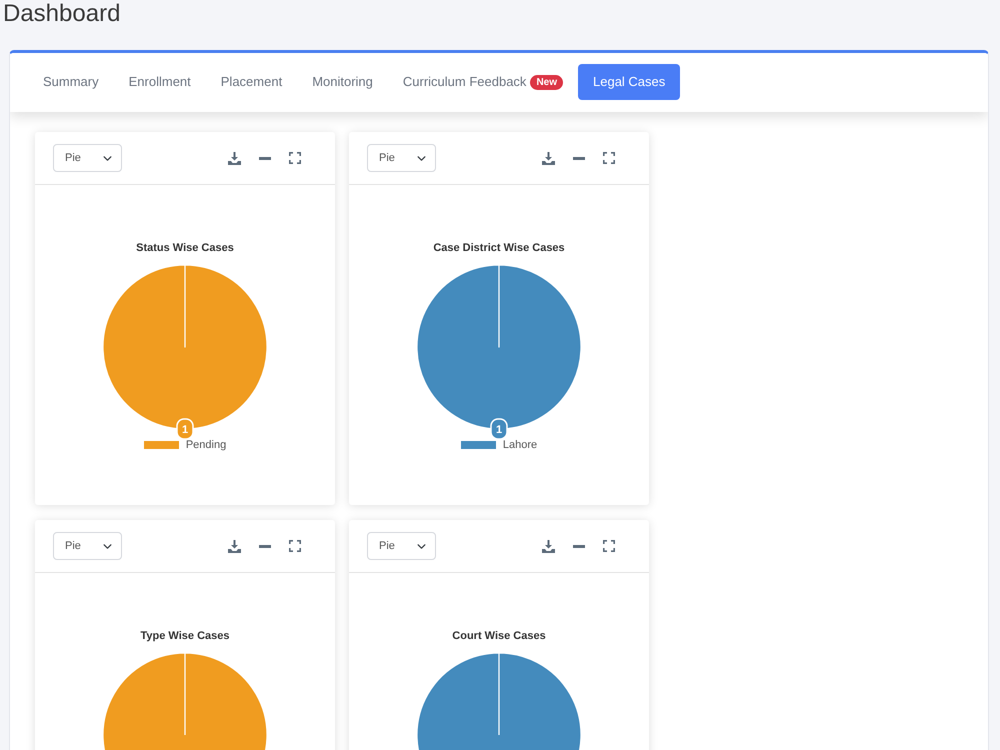 This screenshot has width=1000, height=750. I want to click on tab: Enrollment, so click(160, 82).